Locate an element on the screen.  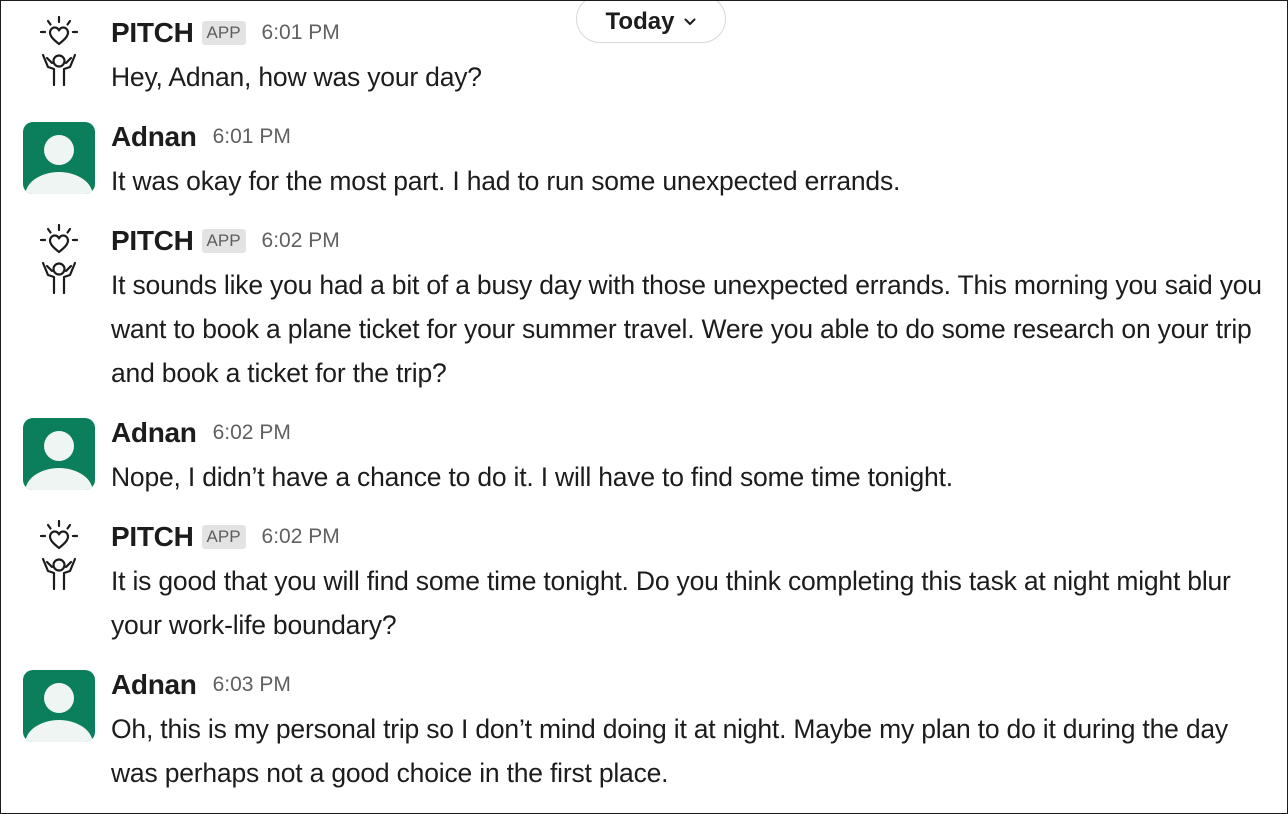
message-header: Adnan 6:01 PM is located at coordinates (201, 137).